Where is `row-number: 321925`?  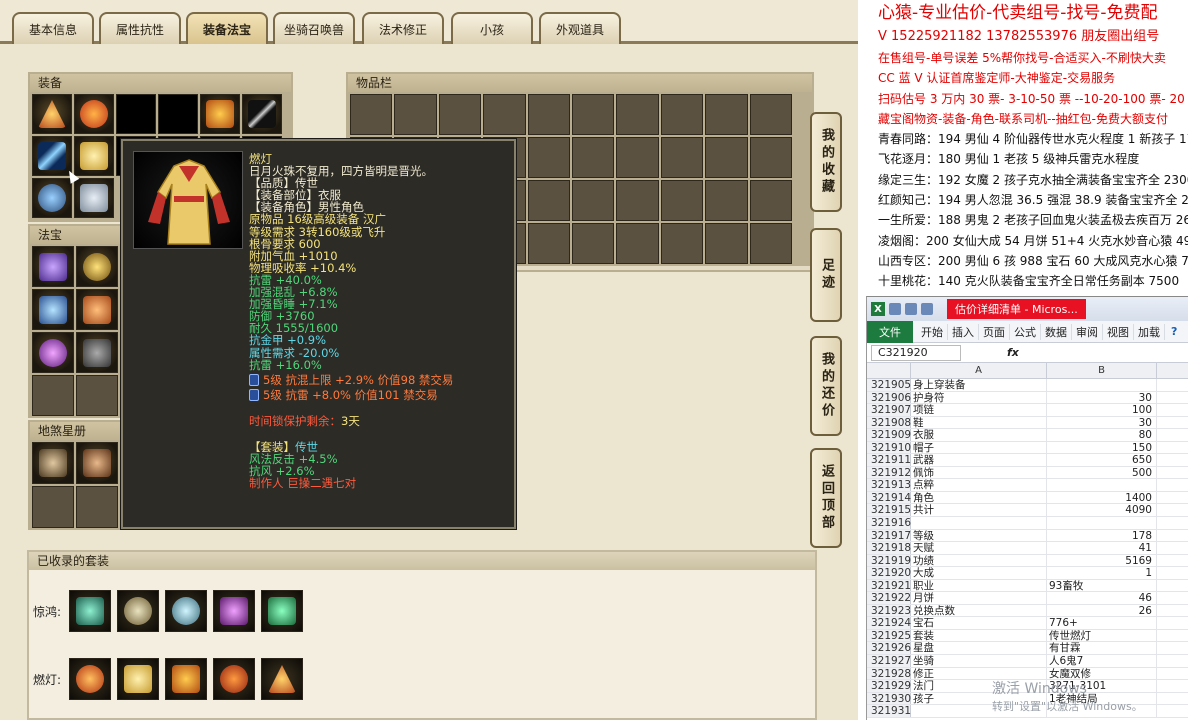
row-number: 321925 is located at coordinates (889, 635).